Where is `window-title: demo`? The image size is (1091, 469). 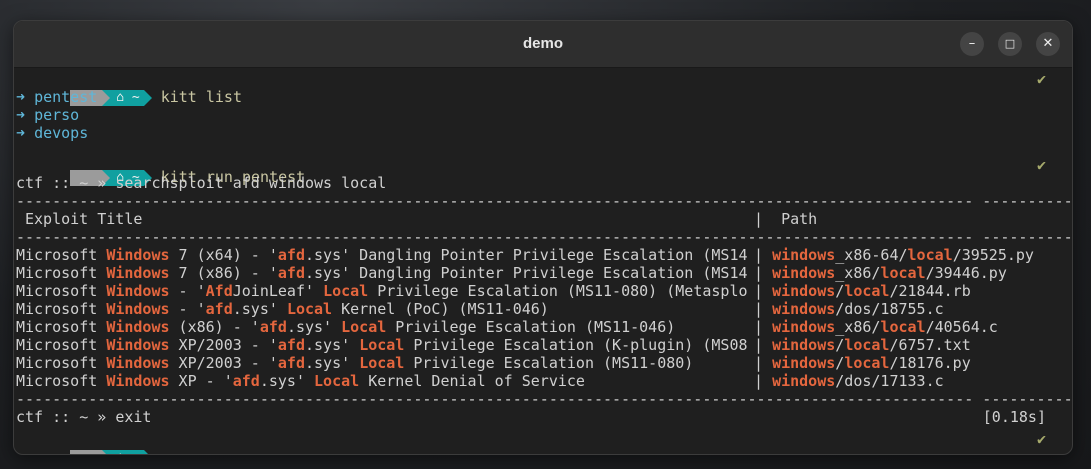
window-title: demo is located at coordinates (542, 43).